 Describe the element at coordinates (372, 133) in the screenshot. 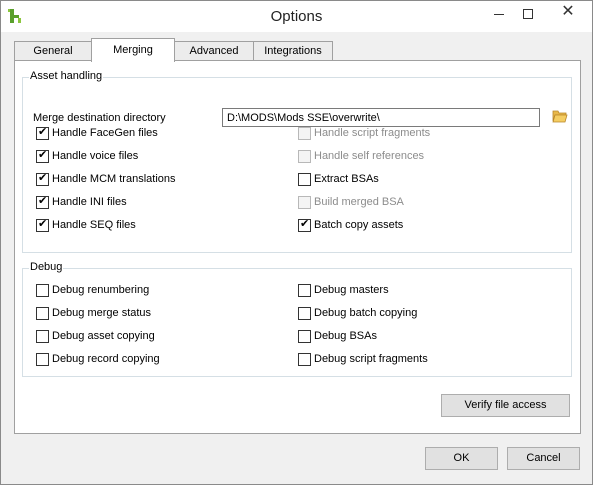

I see `checkbox-label: Handle script fragments` at that location.